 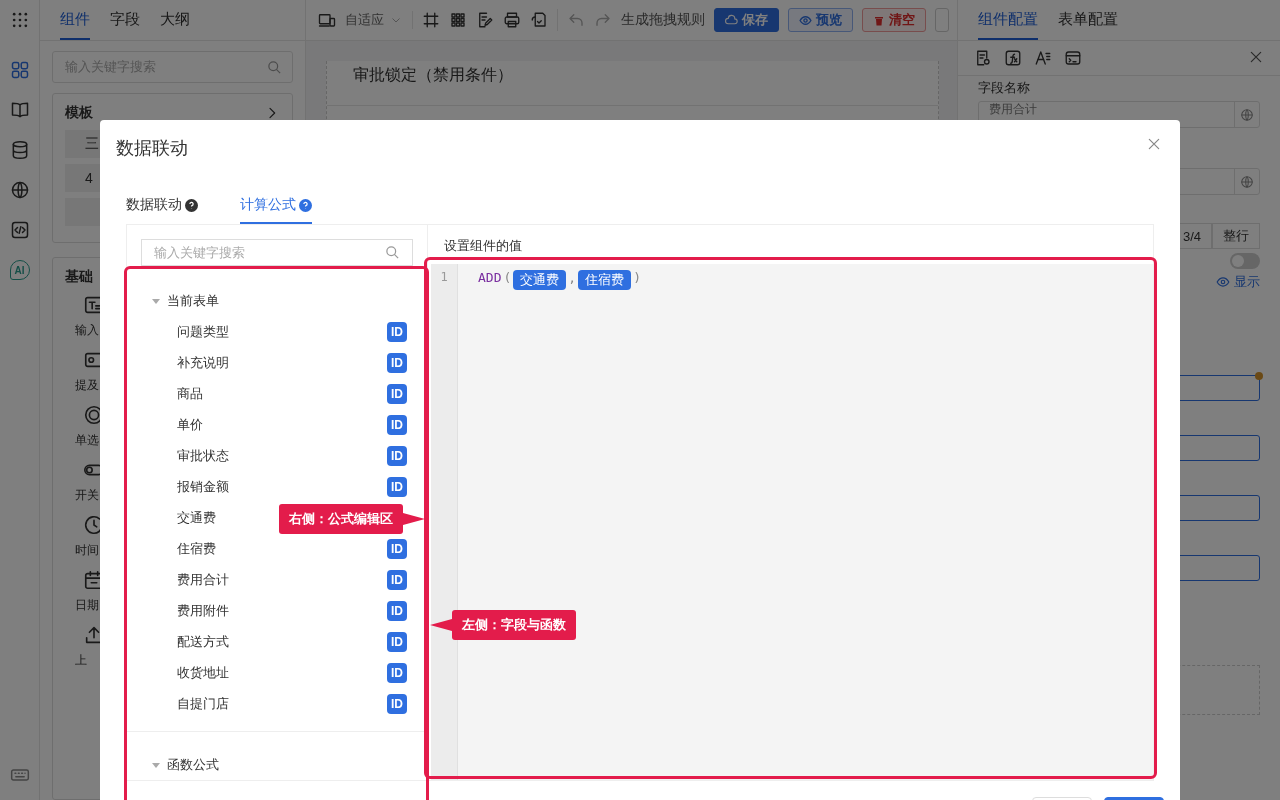 I want to click on search-field: 输入关键字搜索, so click(x=277, y=252).